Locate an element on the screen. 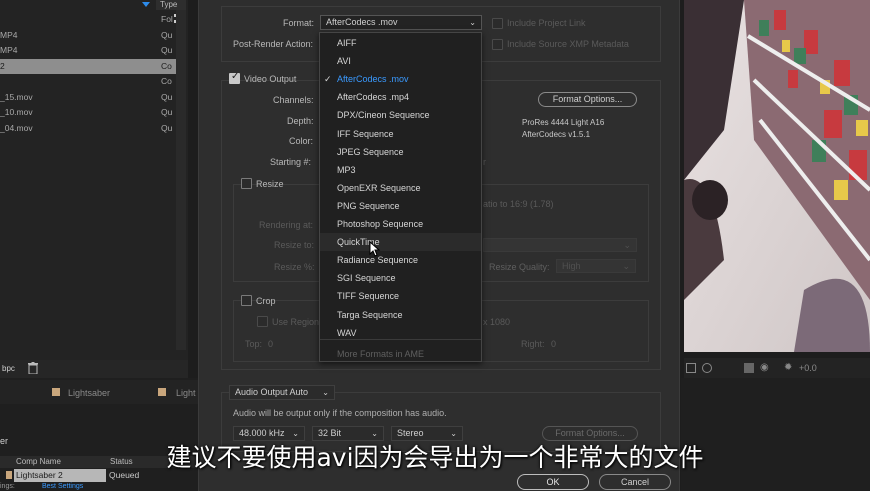 Image resolution: width=870 pixels, height=491 pixels. project-item: _04.mov Qu is located at coordinates (88, 128).